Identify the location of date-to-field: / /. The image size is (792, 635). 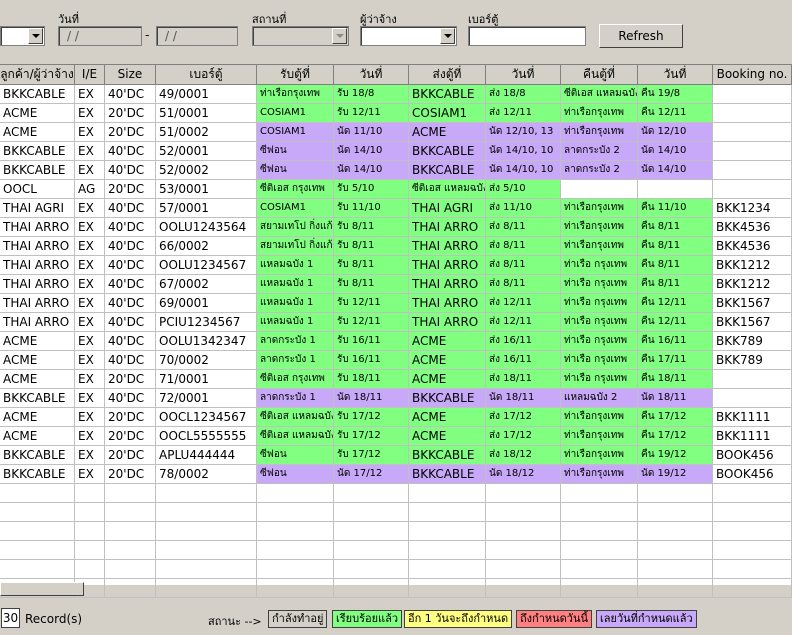
(197, 36).